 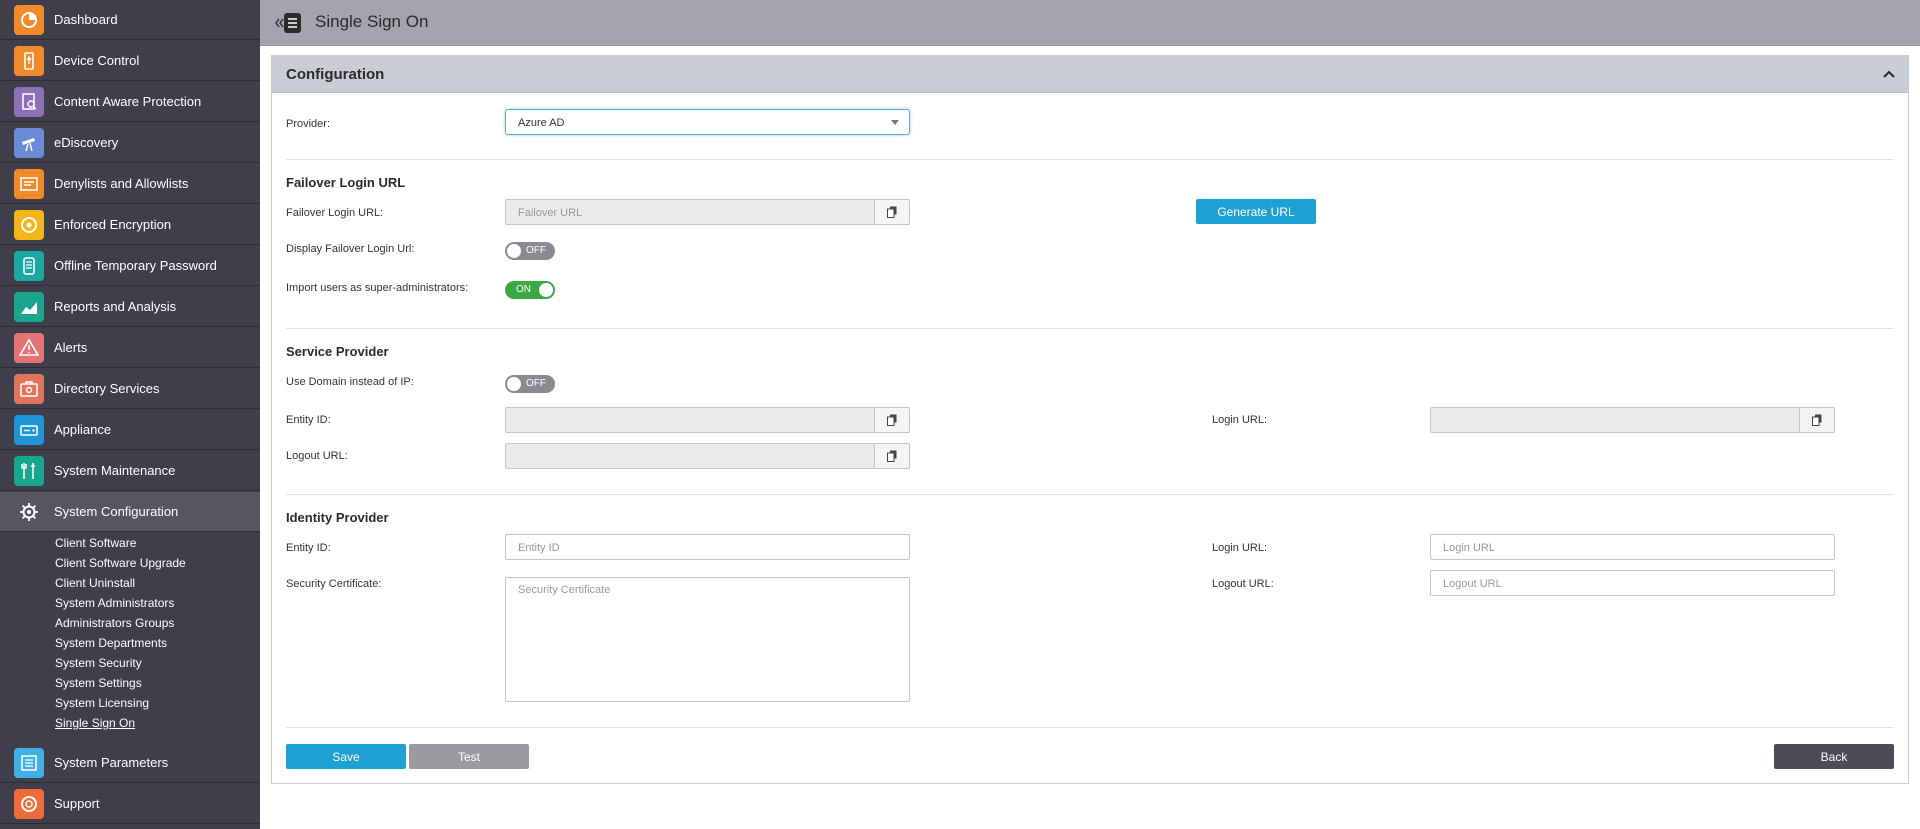 What do you see at coordinates (130, 471) in the screenshot?
I see `sidebar-item-system-maintenance: System Maintenance` at bounding box center [130, 471].